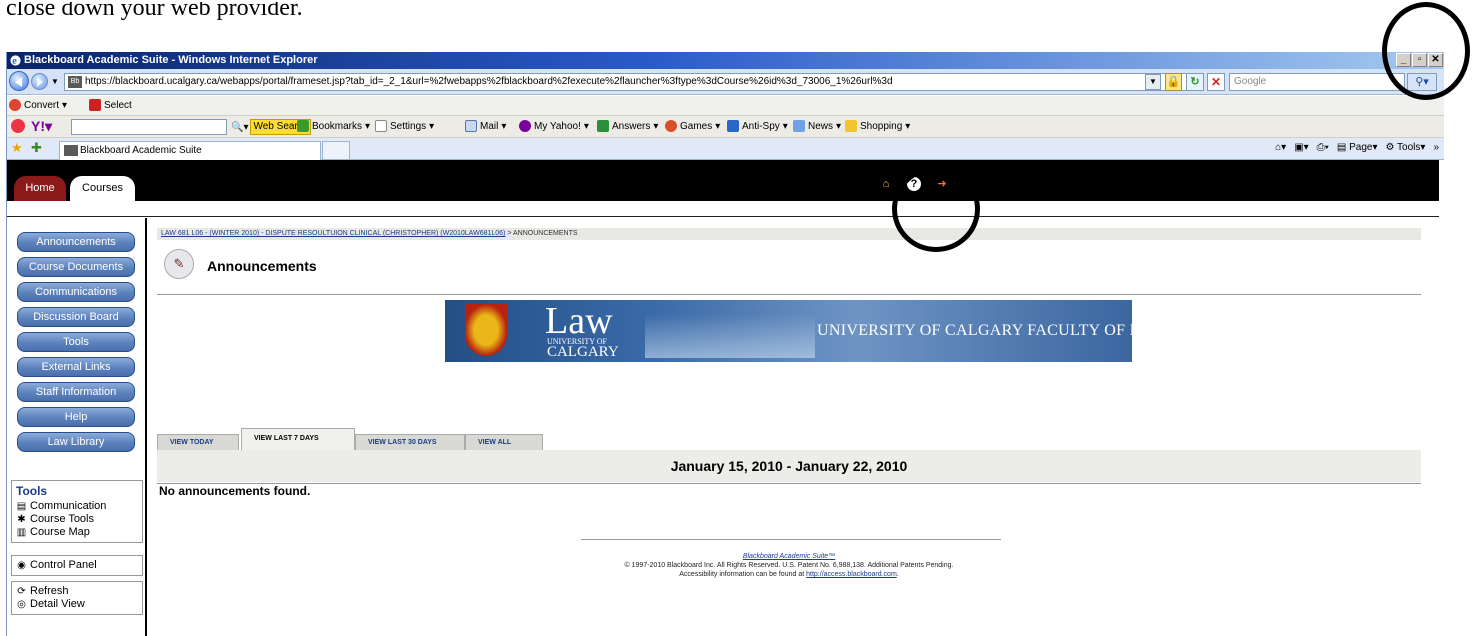 The width and height of the screenshot is (1480, 636). What do you see at coordinates (542, 233) in the screenshot?
I see `breadcrumb-current: > ANNOUNCEMENTS` at bounding box center [542, 233].